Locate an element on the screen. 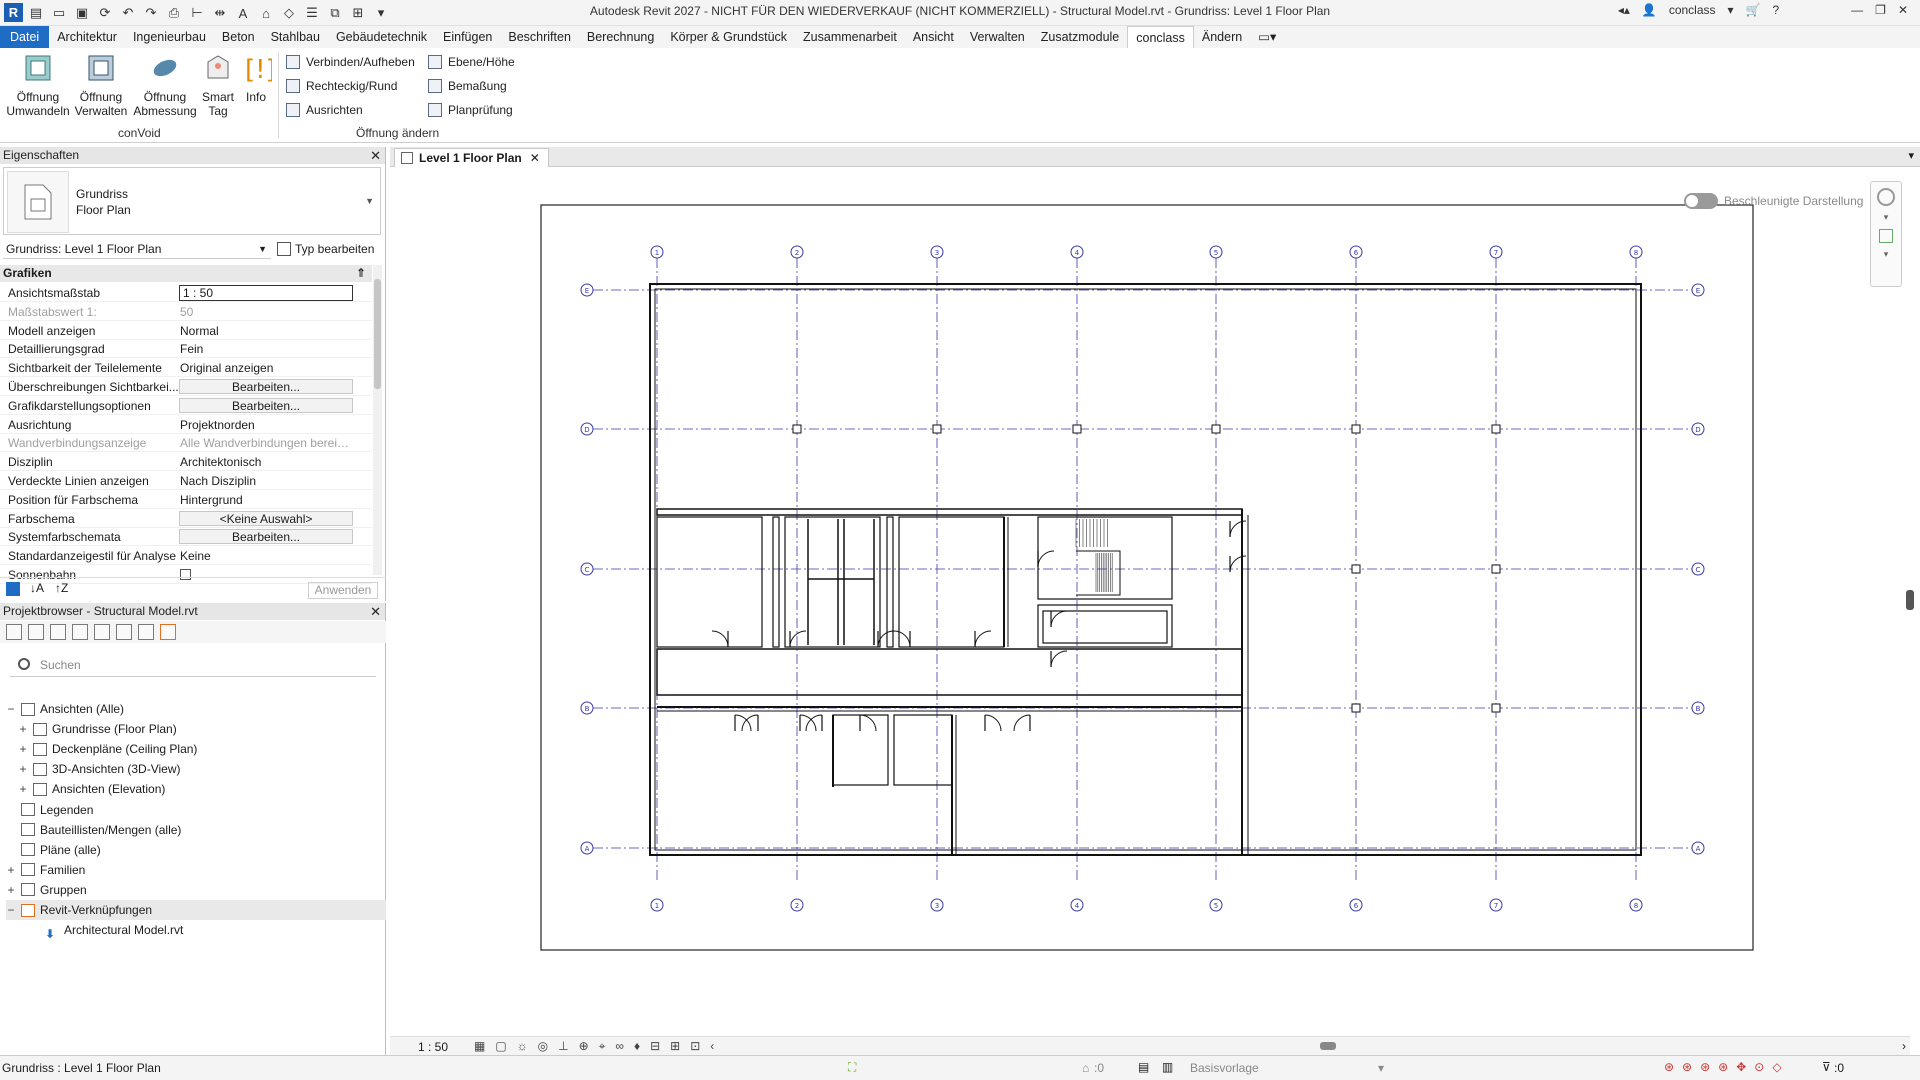 The width and height of the screenshot is (1920, 1080). user-name: conclass is located at coordinates (1692, 10).